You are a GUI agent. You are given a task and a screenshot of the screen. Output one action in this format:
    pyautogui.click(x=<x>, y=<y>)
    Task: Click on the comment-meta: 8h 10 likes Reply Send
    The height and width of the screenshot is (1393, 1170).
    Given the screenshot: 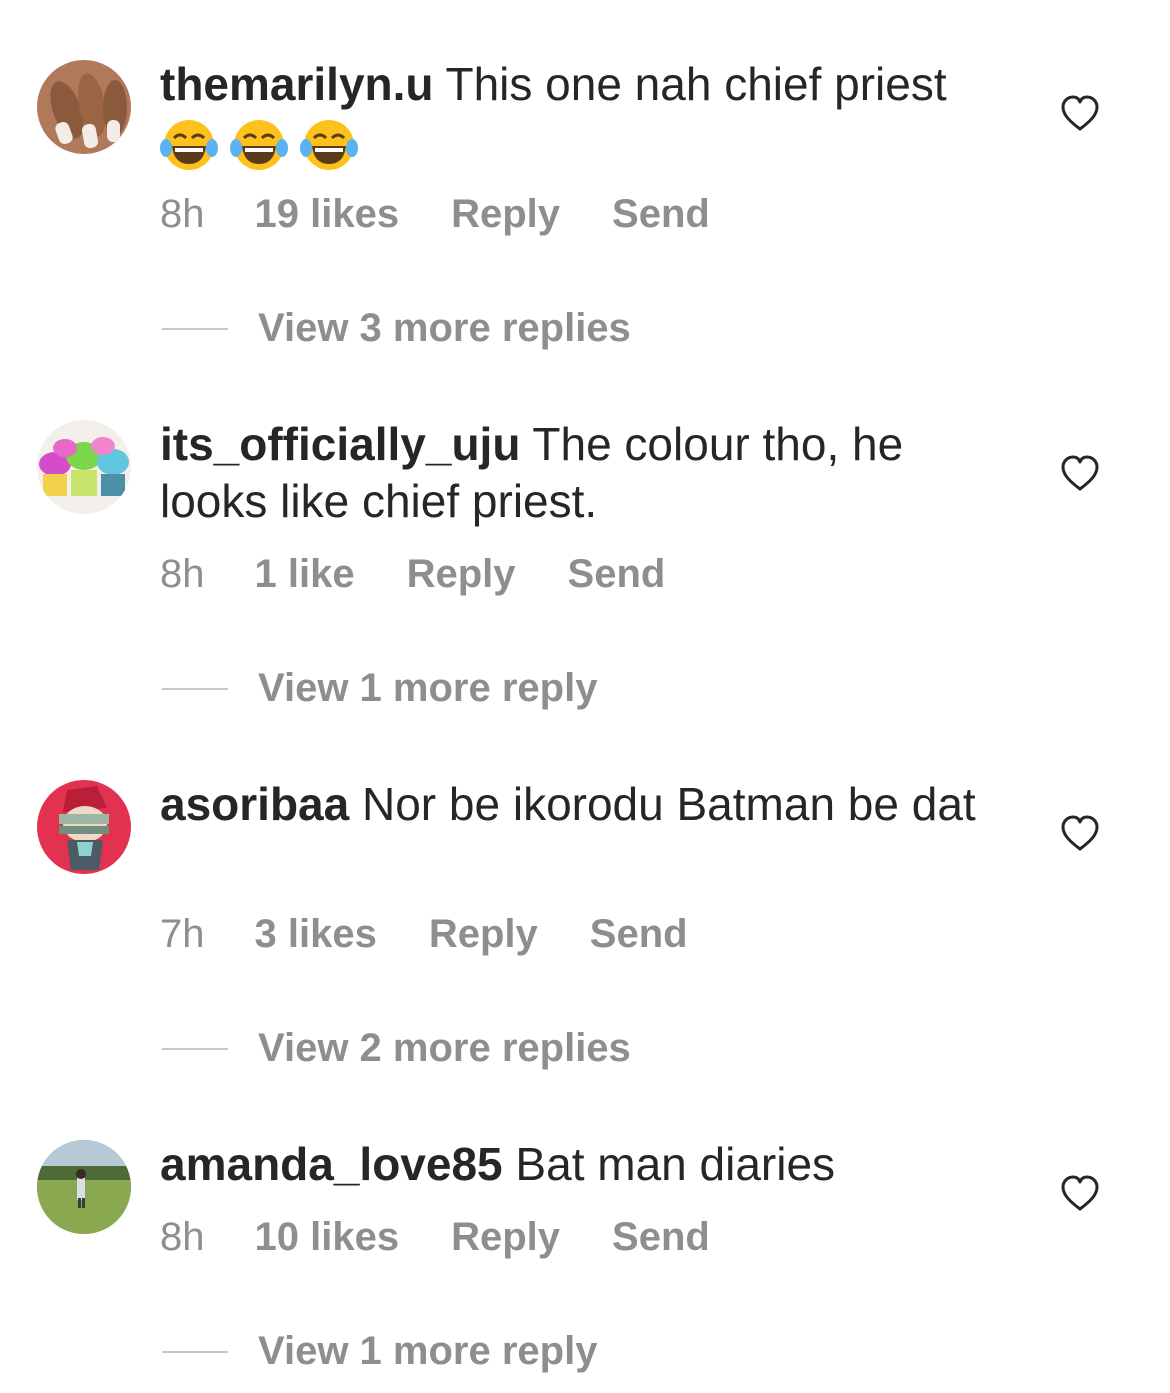 What is the action you would take?
    pyautogui.click(x=435, y=1237)
    